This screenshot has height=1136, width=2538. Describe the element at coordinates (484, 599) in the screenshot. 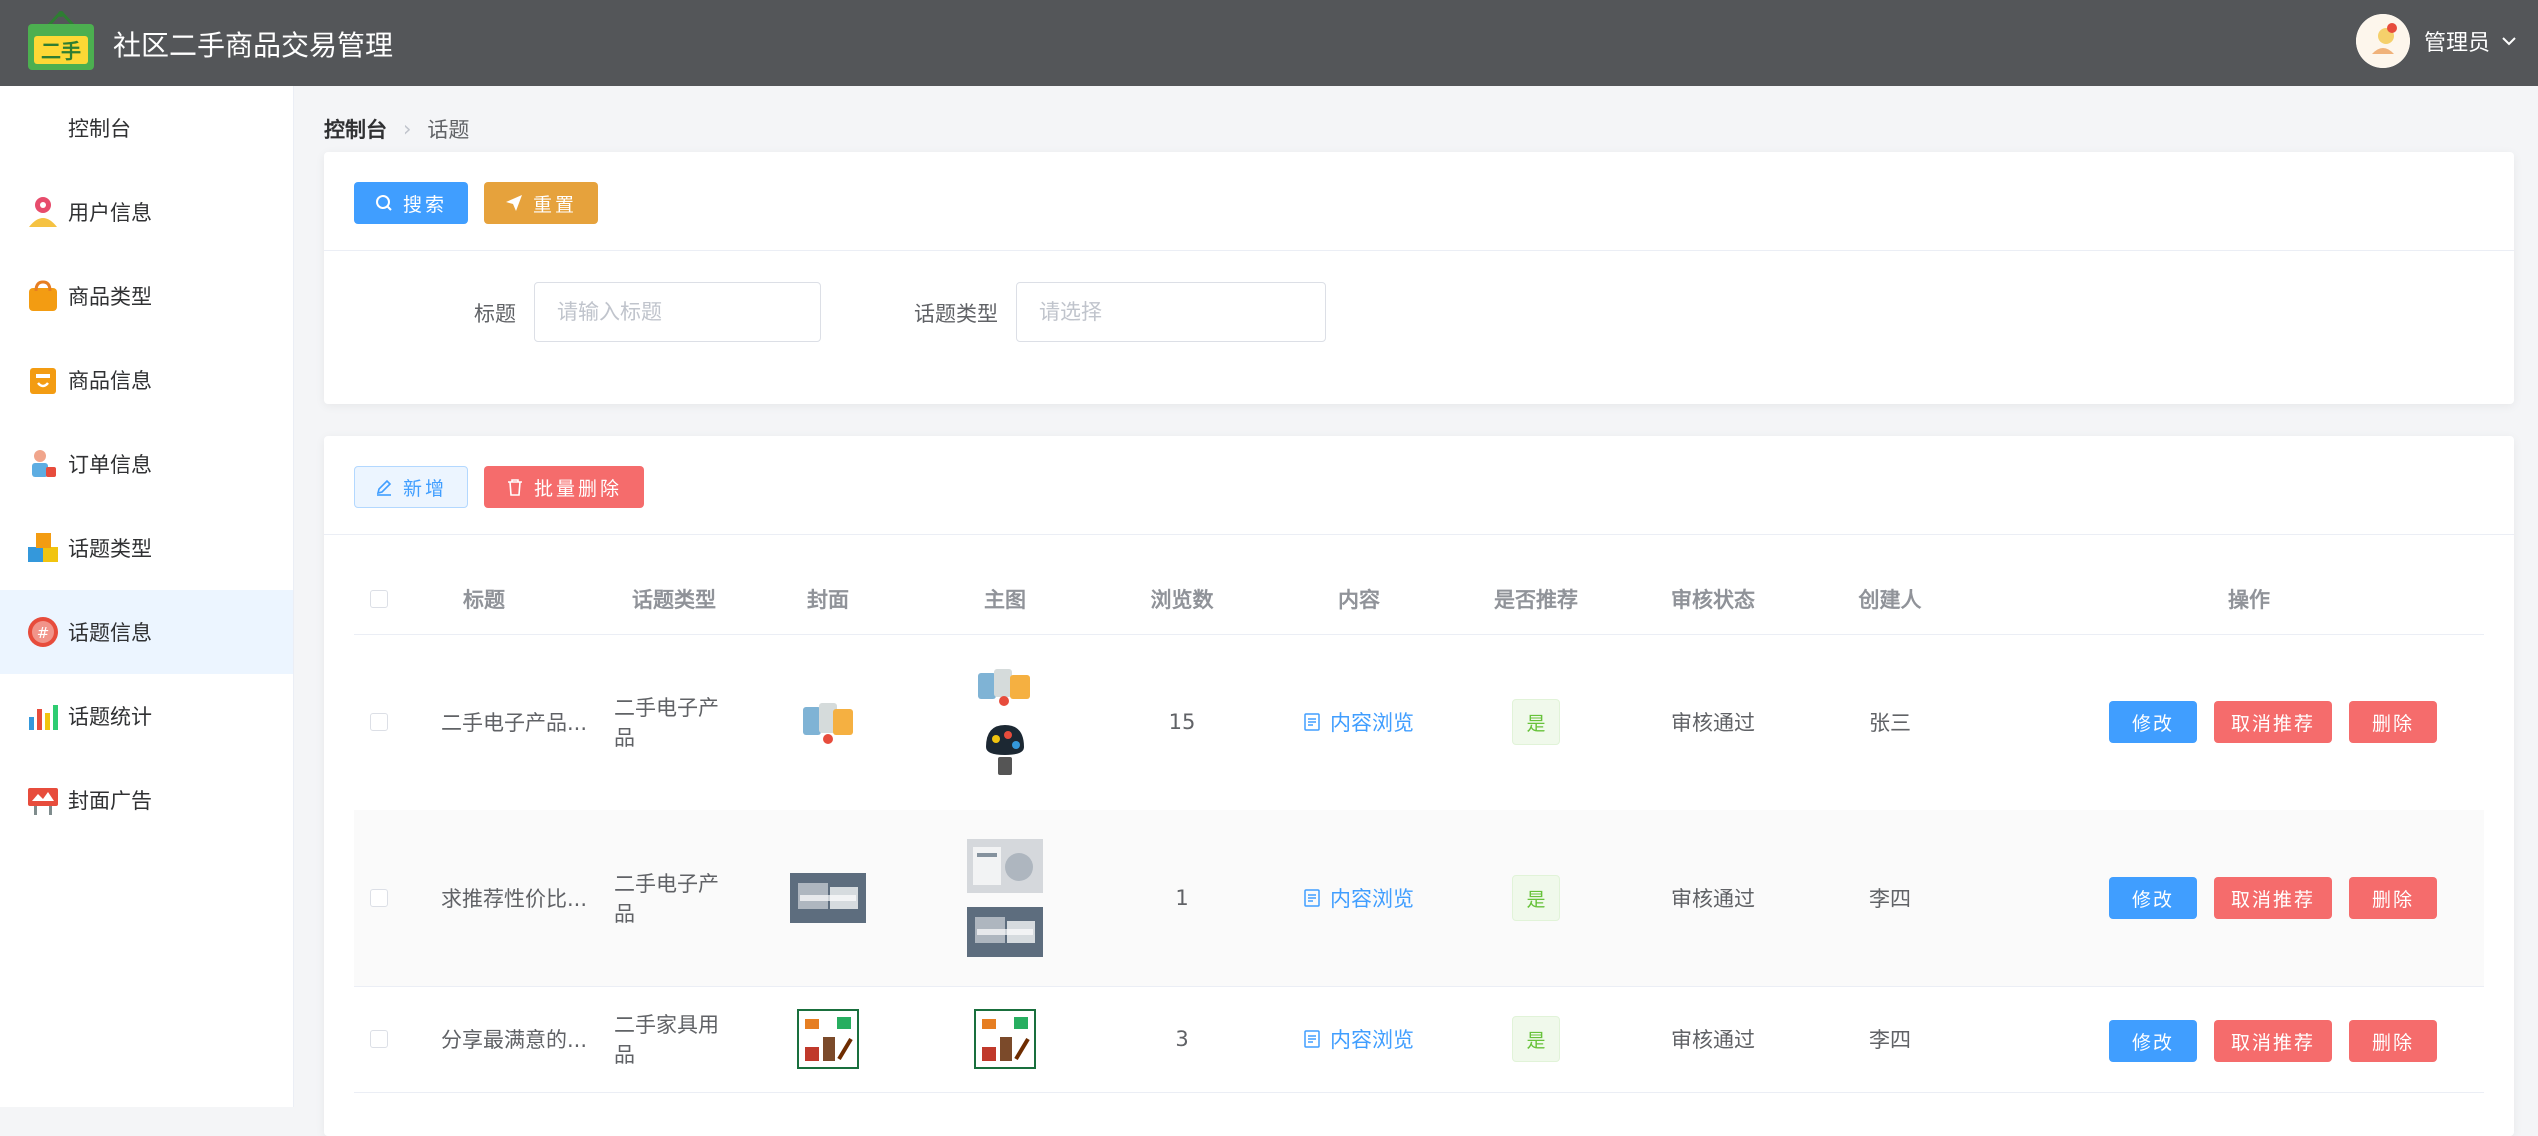

I see `column-header: 标题` at that location.